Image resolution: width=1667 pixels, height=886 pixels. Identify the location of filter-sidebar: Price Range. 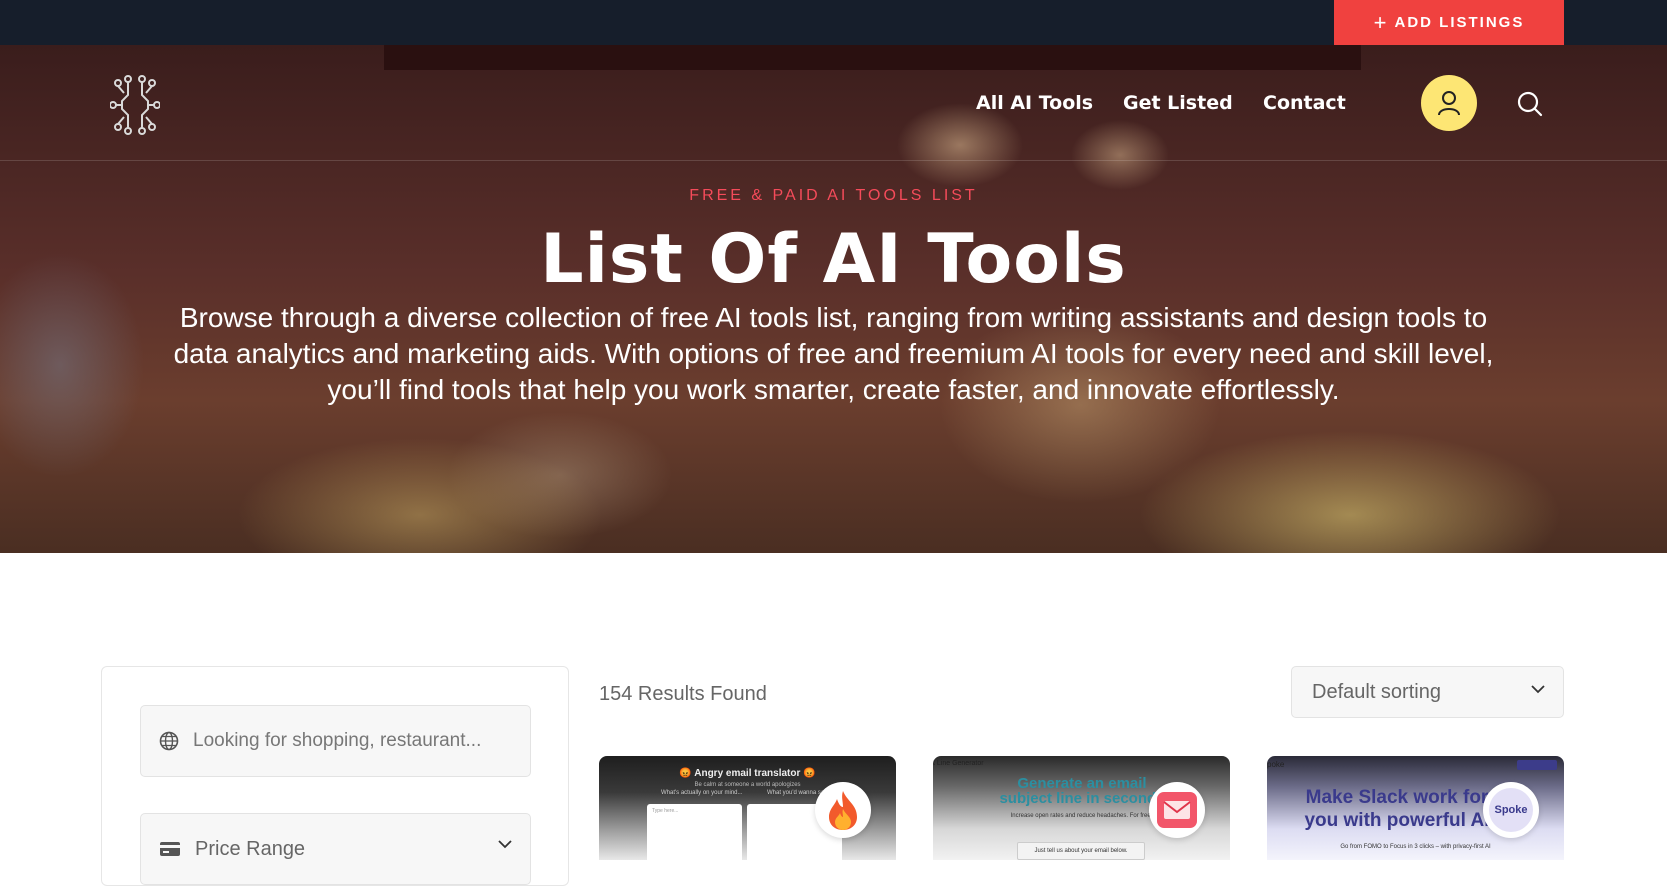
(335, 776).